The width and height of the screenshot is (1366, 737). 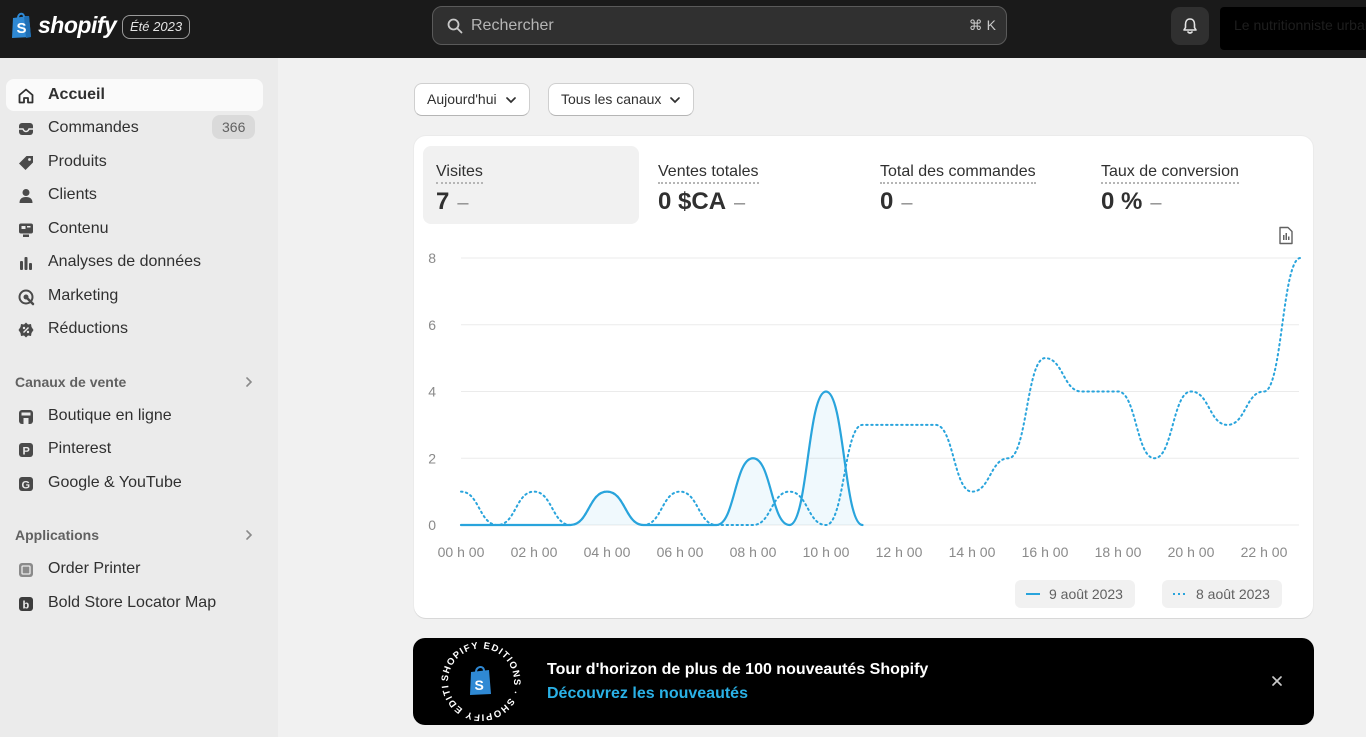 What do you see at coordinates (83, 295) in the screenshot?
I see `sidebar-item-label: Marketing` at bounding box center [83, 295].